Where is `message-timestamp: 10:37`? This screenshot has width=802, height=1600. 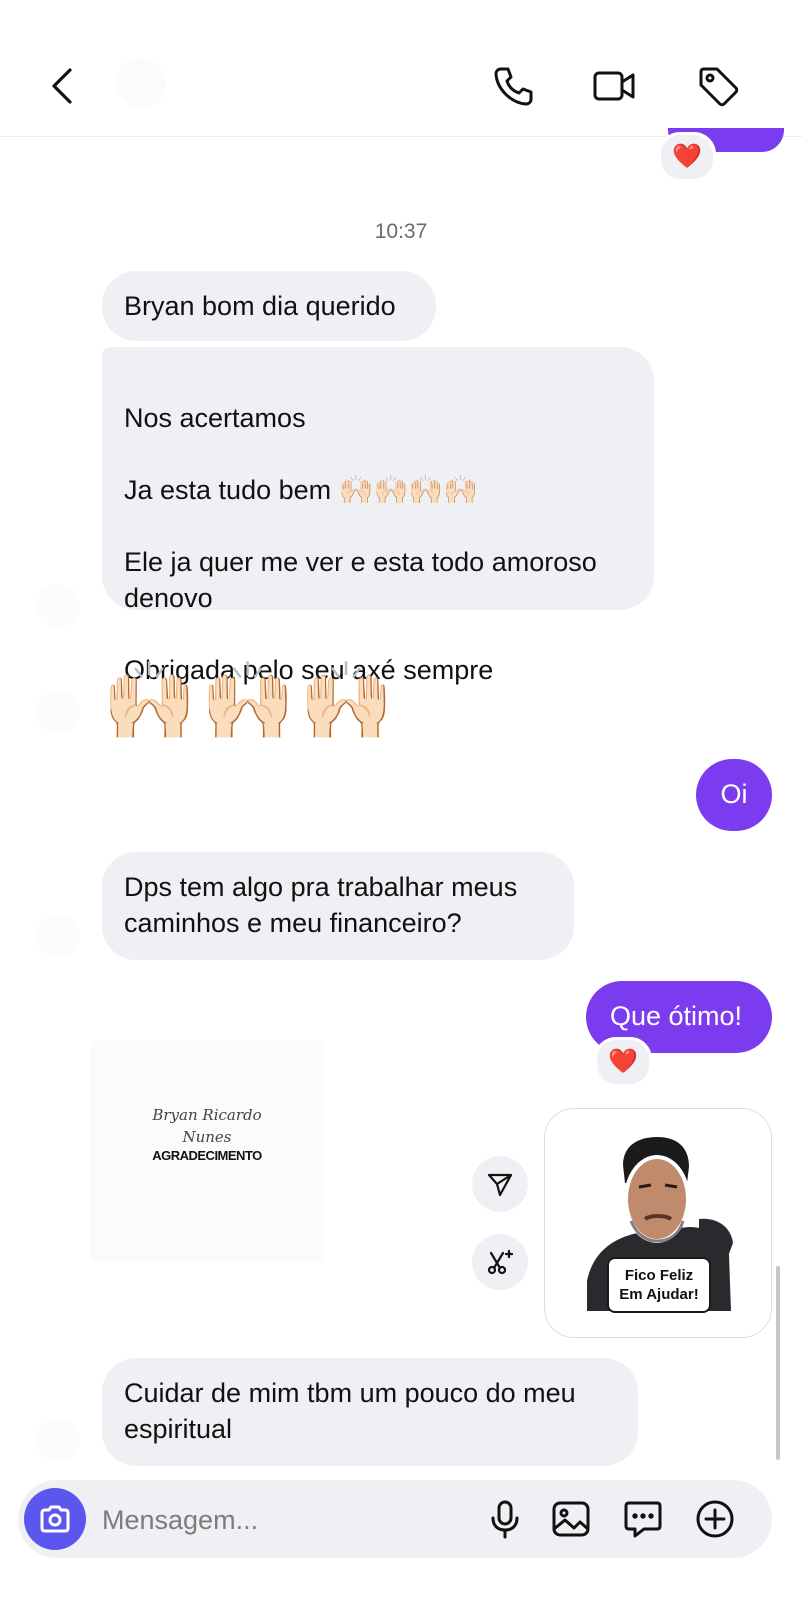
message-timestamp: 10:37 is located at coordinates (401, 231).